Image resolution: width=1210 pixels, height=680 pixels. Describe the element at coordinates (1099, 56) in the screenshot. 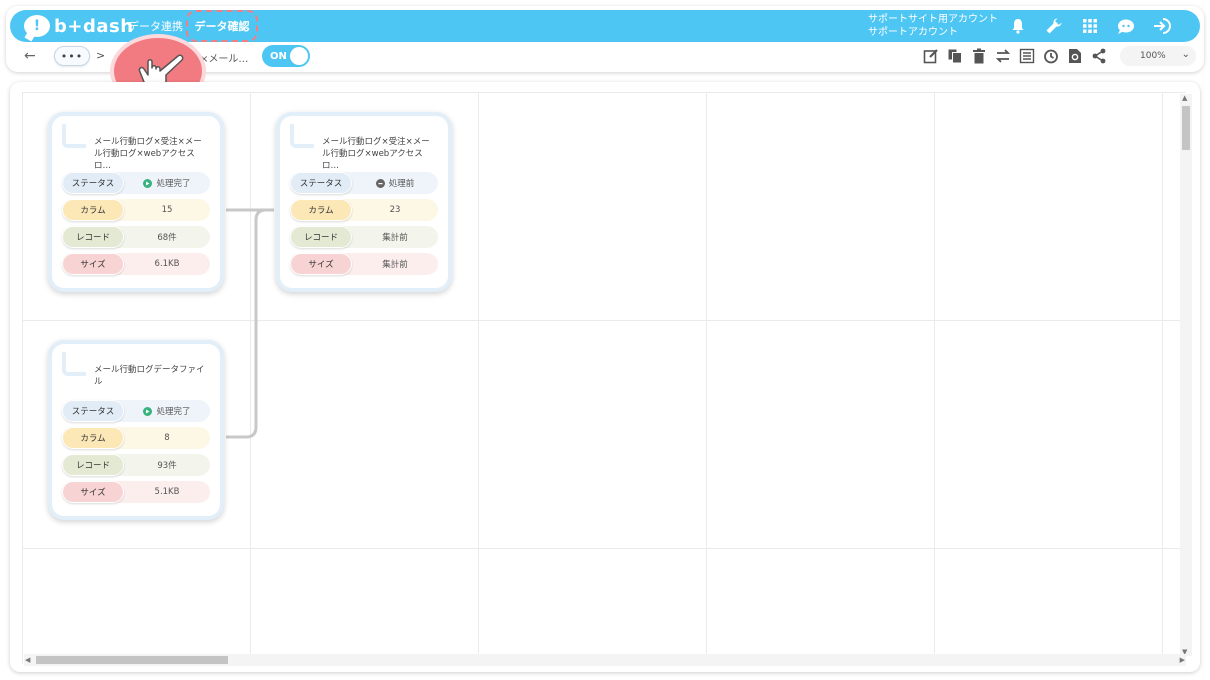

I see `share-icon` at that location.